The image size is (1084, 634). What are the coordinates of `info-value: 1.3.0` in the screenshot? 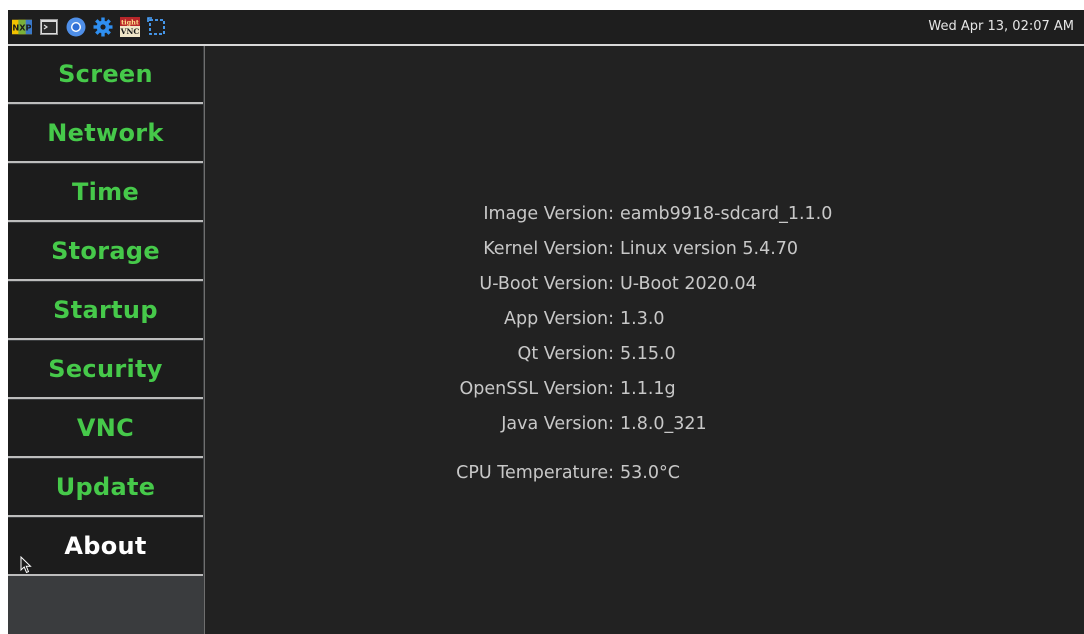 It's located at (642, 319).